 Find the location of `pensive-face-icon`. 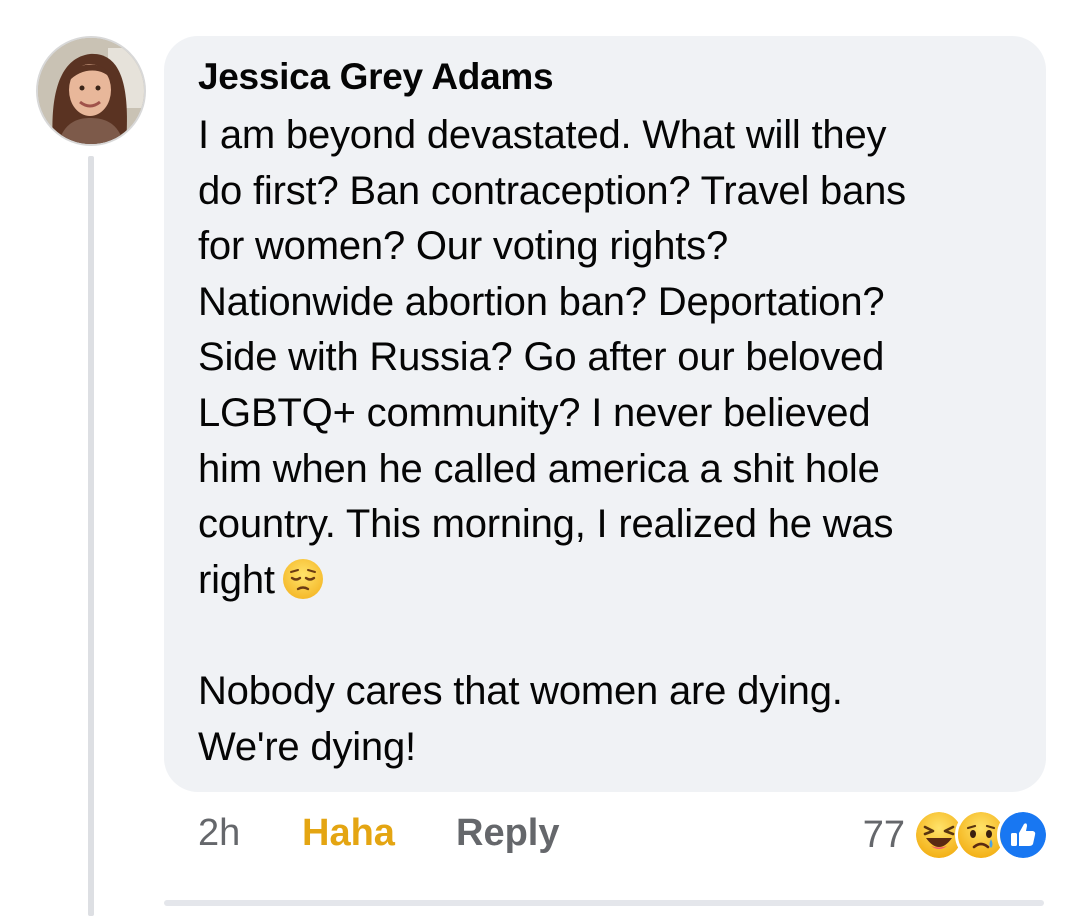

pensive-face-icon is located at coordinates (302, 578).